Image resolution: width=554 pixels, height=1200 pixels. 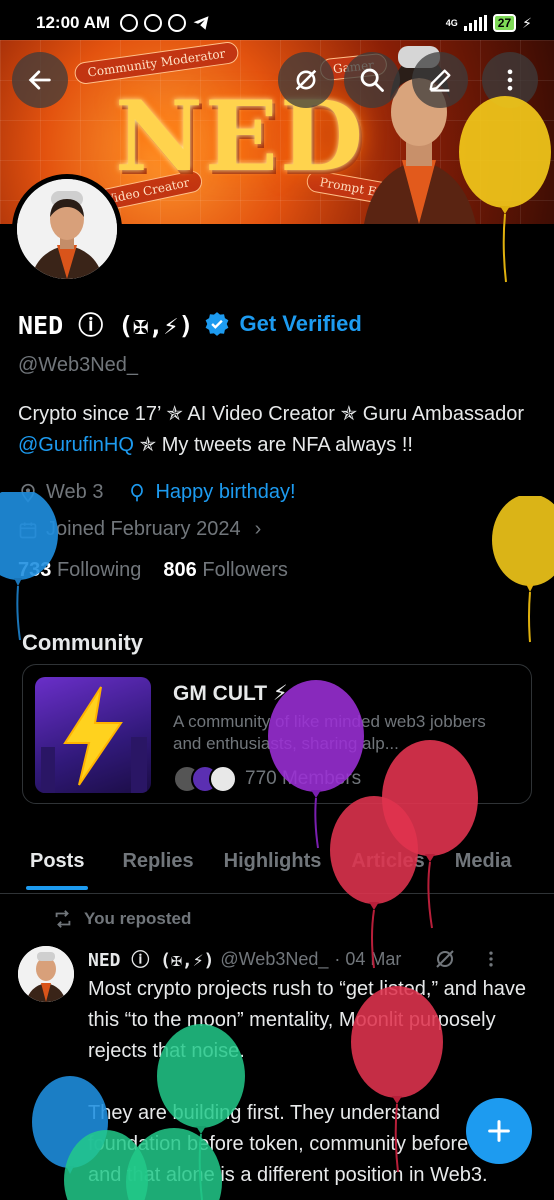 I want to click on followers-count-link: 806 Followers, so click(x=225, y=570).